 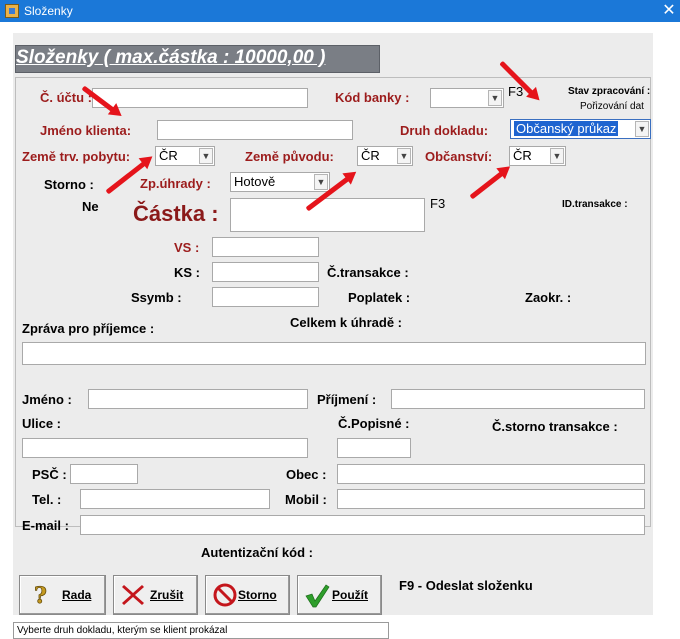 I want to click on f3-hint-castka: F3, so click(x=438, y=203).